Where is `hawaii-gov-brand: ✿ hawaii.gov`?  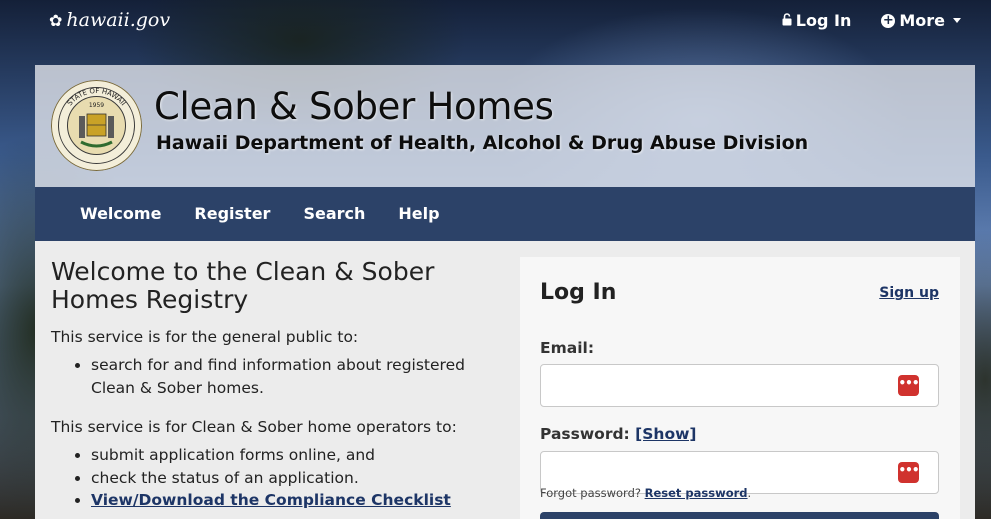 hawaii-gov-brand: ✿ hawaii.gov is located at coordinates (109, 20).